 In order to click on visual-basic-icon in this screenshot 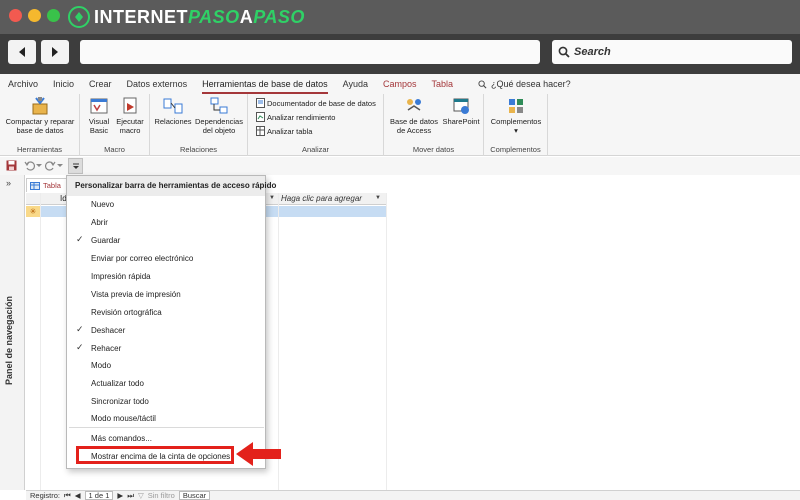, I will do `click(99, 106)`.